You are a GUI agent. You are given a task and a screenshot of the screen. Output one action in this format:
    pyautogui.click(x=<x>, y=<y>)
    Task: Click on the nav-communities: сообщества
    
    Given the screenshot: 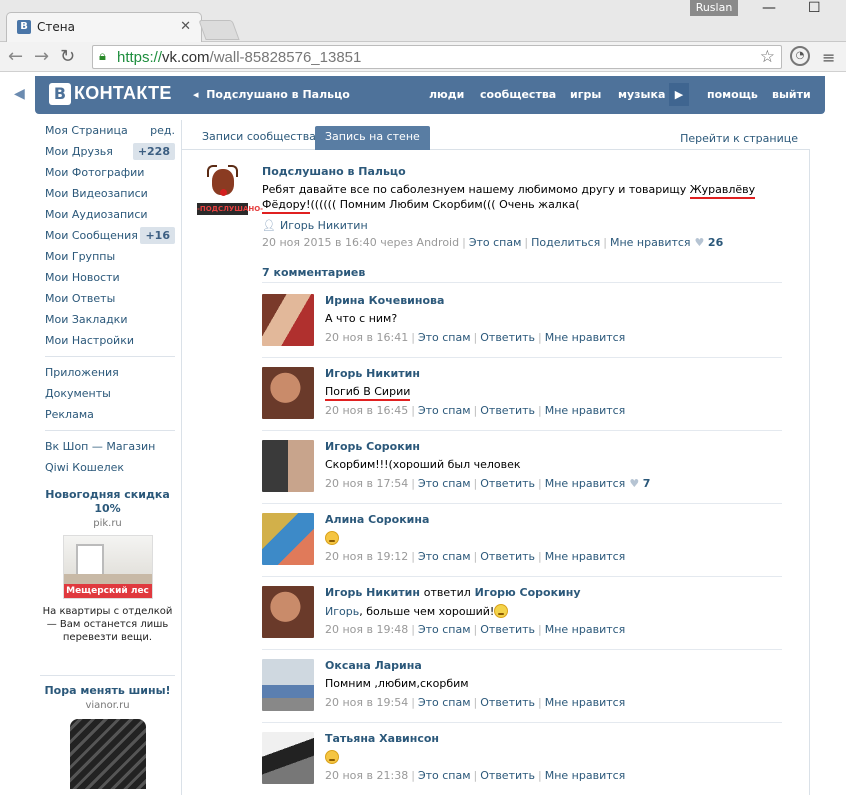 What is the action you would take?
    pyautogui.click(x=518, y=94)
    